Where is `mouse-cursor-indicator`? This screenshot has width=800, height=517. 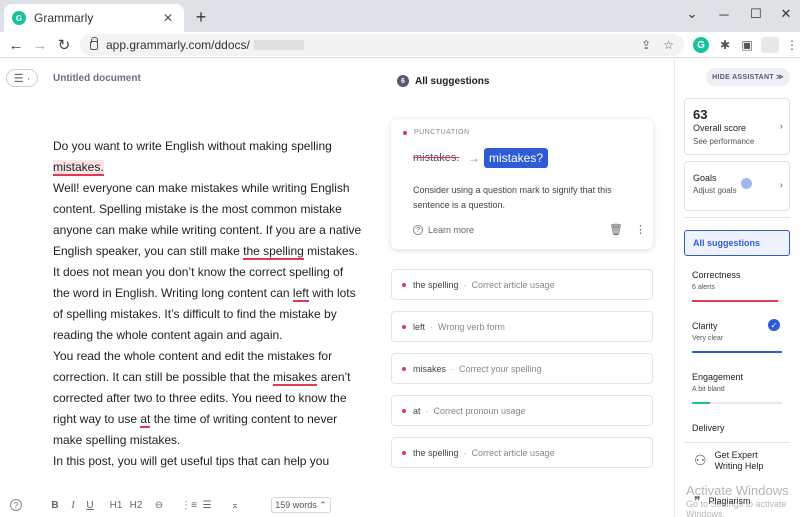
mouse-cursor-indicator is located at coordinates (746, 183).